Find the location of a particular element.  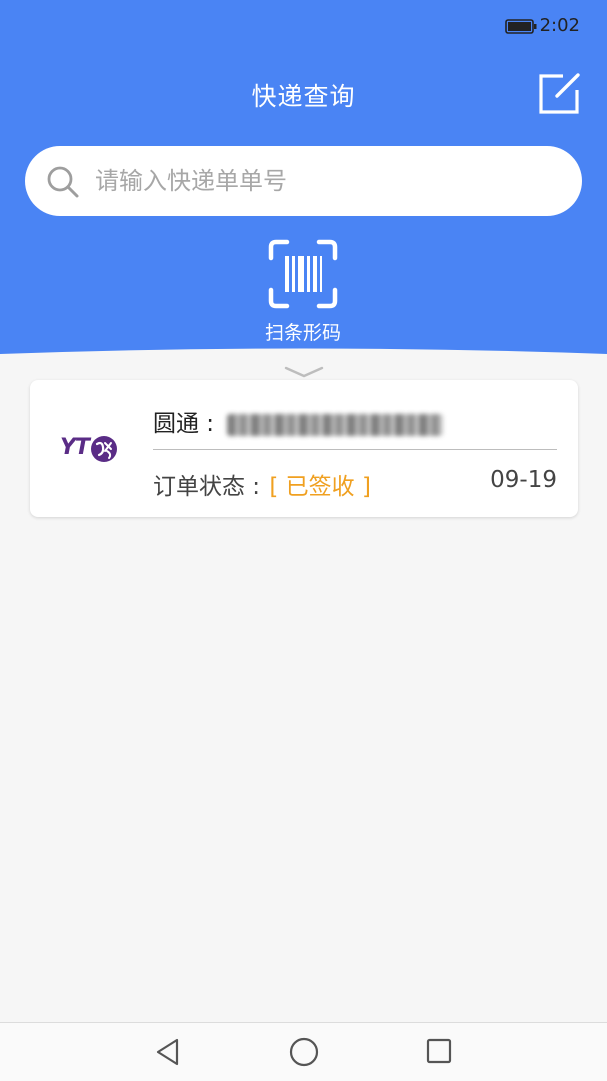

back-triangle-icon is located at coordinates (168, 1052).